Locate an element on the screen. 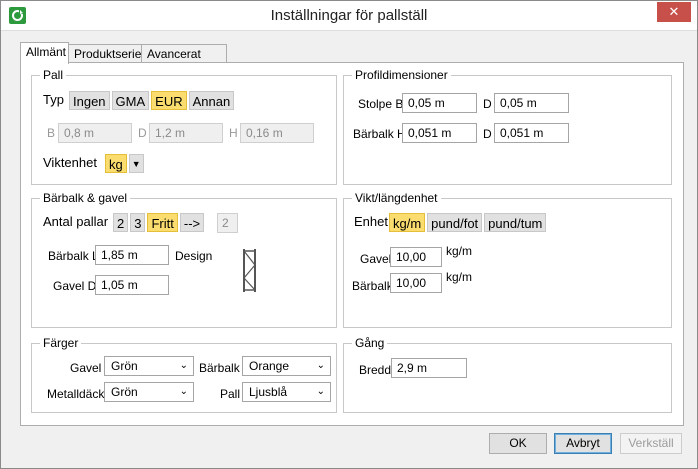 The height and width of the screenshot is (469, 698). group-title-vikt: Vikt/längdenhet is located at coordinates (396, 198).